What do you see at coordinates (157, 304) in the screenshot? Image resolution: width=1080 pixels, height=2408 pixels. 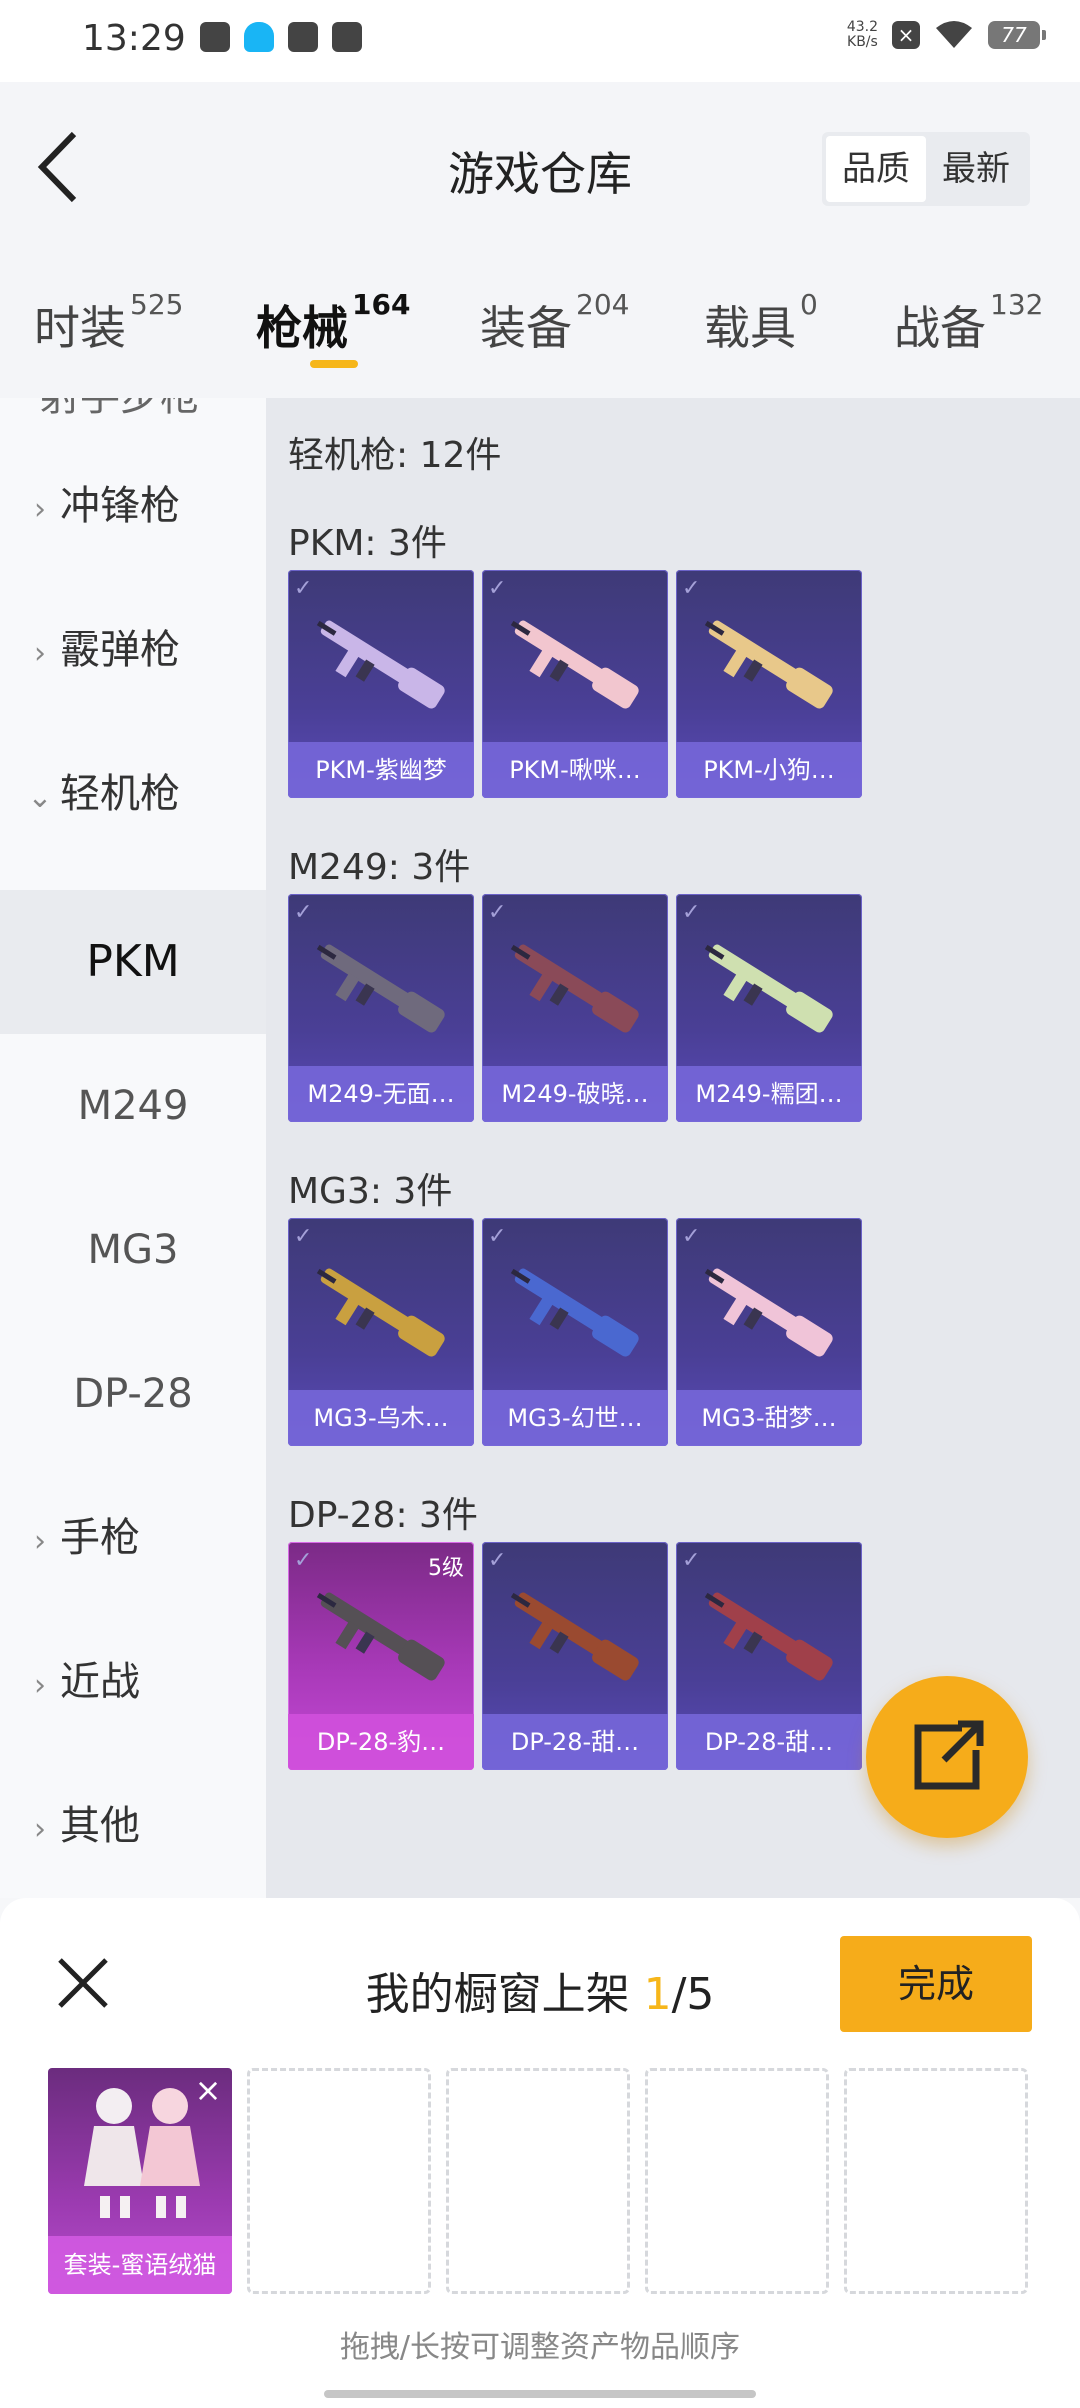 I see `tab-count: 525` at bounding box center [157, 304].